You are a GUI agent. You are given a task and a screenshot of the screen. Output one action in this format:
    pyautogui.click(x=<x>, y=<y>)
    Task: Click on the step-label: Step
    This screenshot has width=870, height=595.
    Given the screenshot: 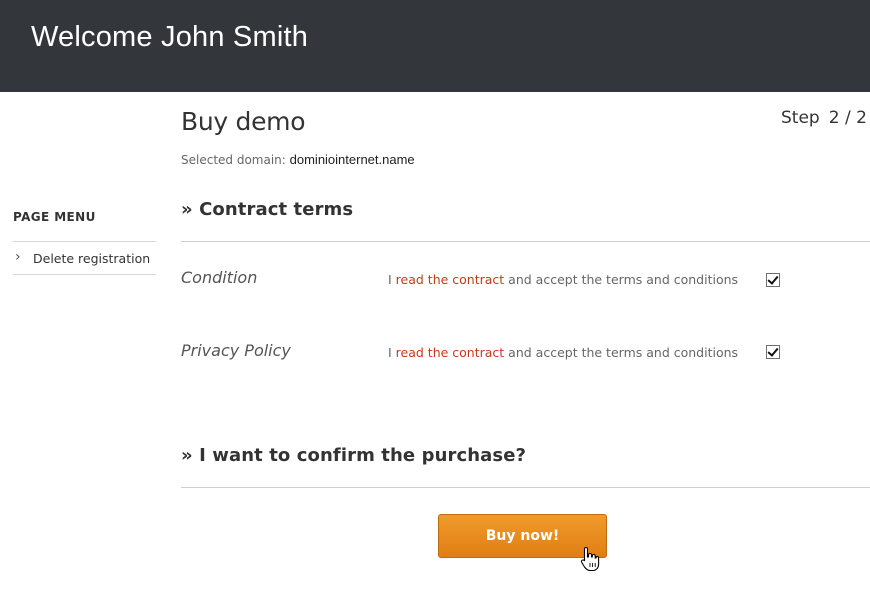 What is the action you would take?
    pyautogui.click(x=800, y=118)
    